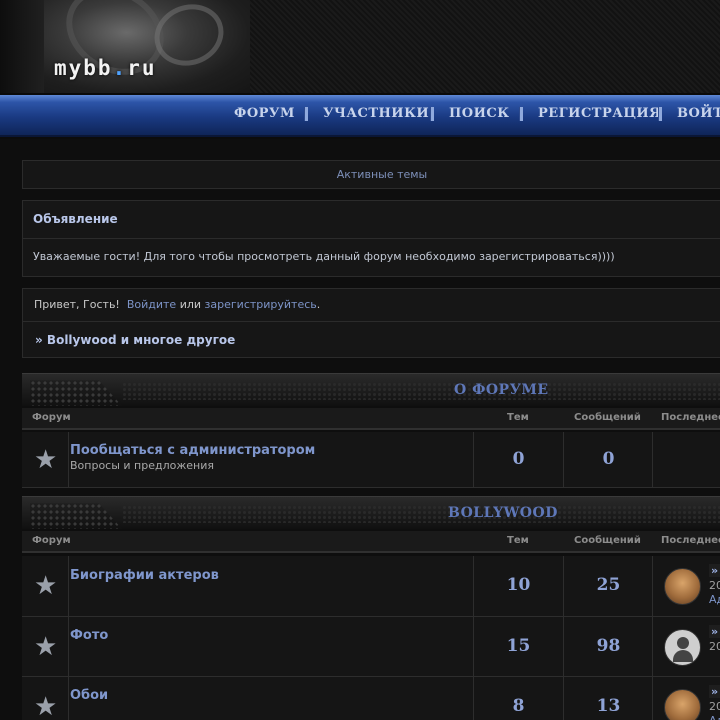  Describe the element at coordinates (518, 459) in the screenshot. I see `topics-count: 0` at that location.